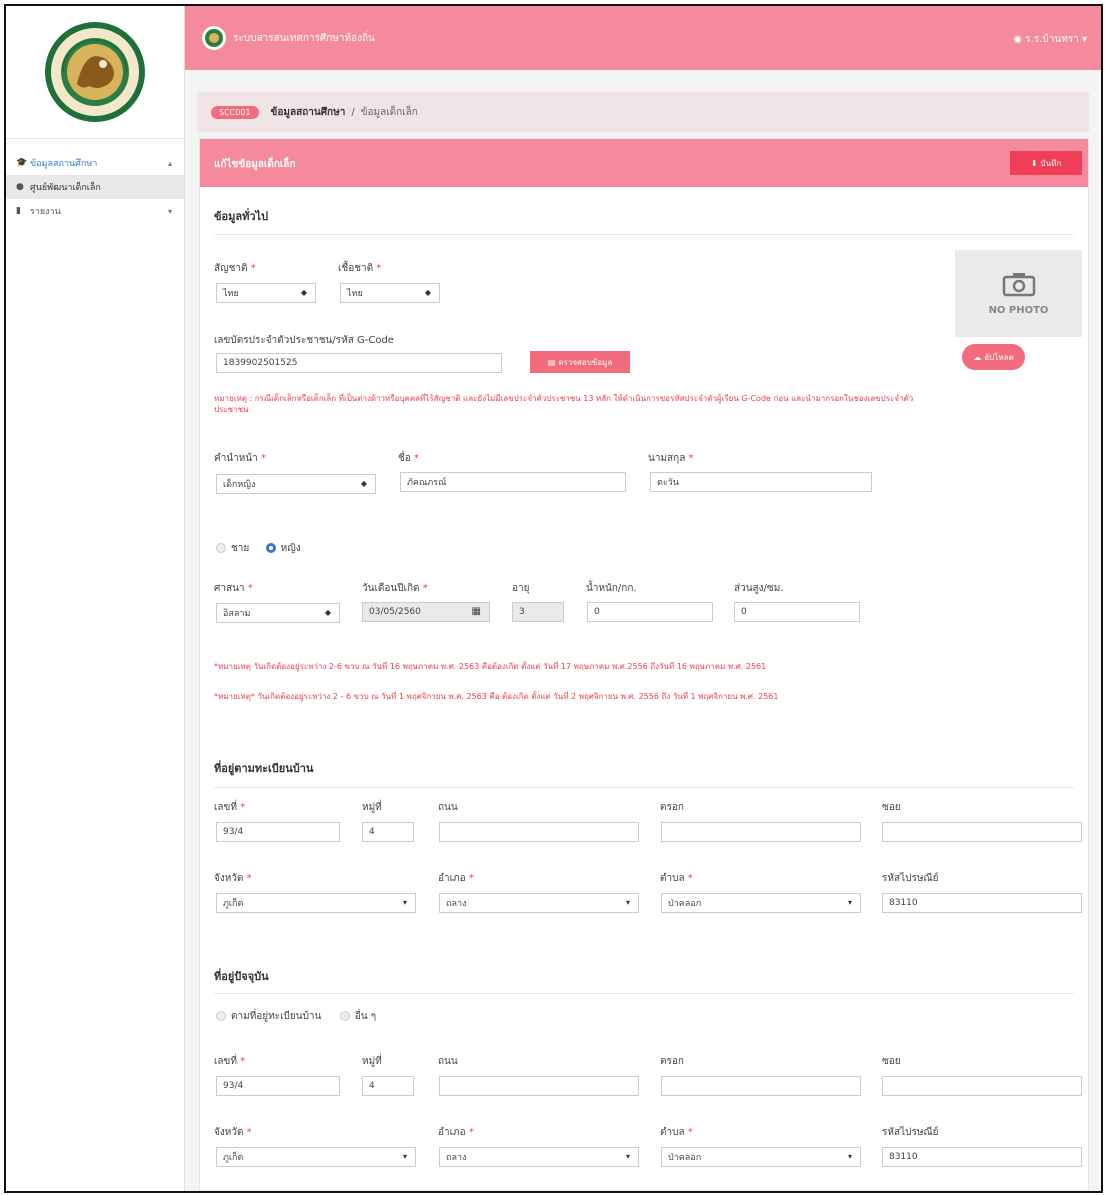 This screenshot has height=1195, width=1105. Describe the element at coordinates (316, 1157) in the screenshot. I see `cur-province-select: ภูเก็ต ▾` at that location.